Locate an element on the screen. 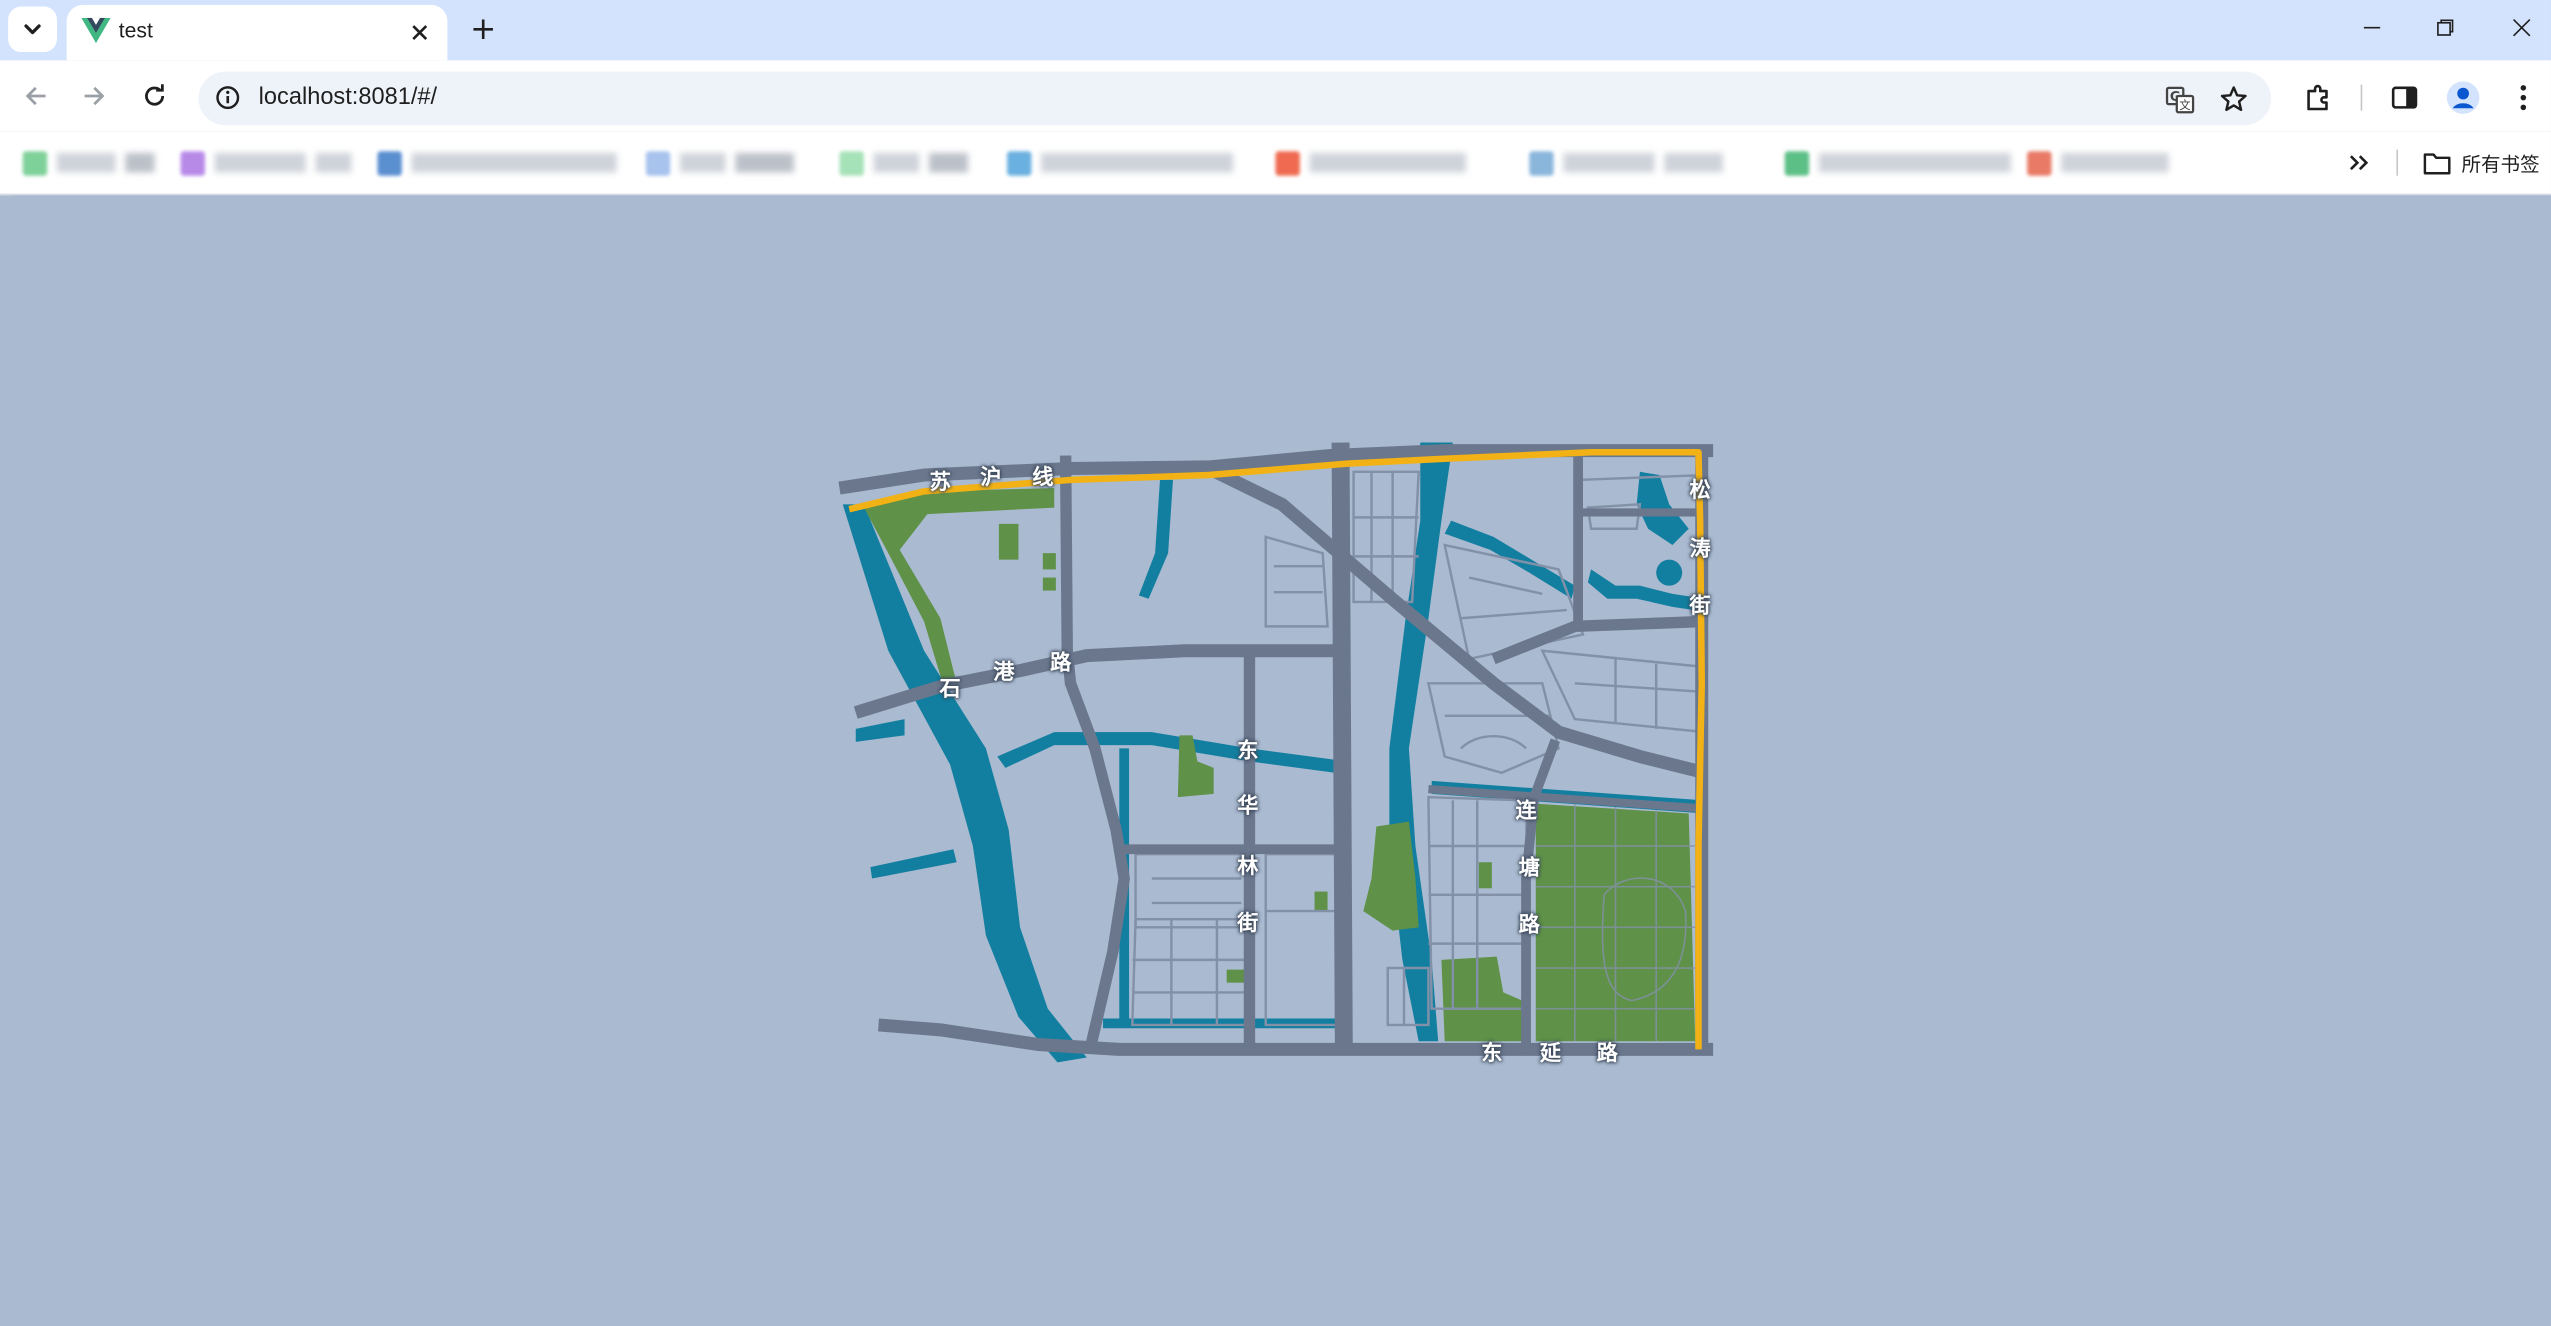  address-bar: localhost:8081/#/ G 文 is located at coordinates (1235, 98).